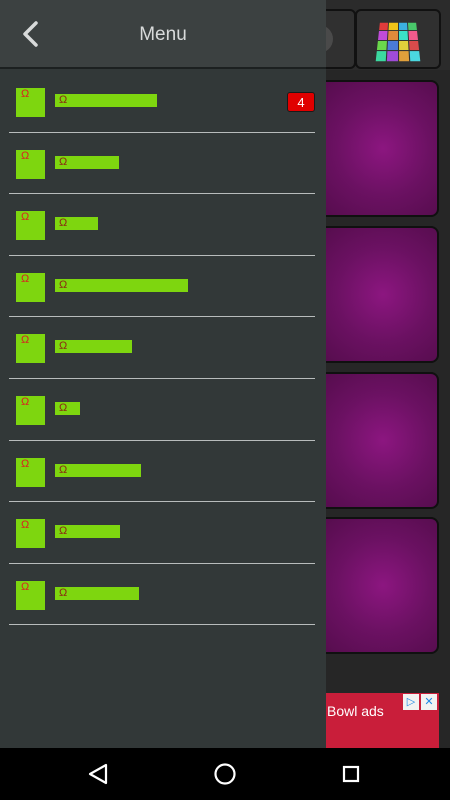  I want to click on circle-home-icon, so click(225, 774).